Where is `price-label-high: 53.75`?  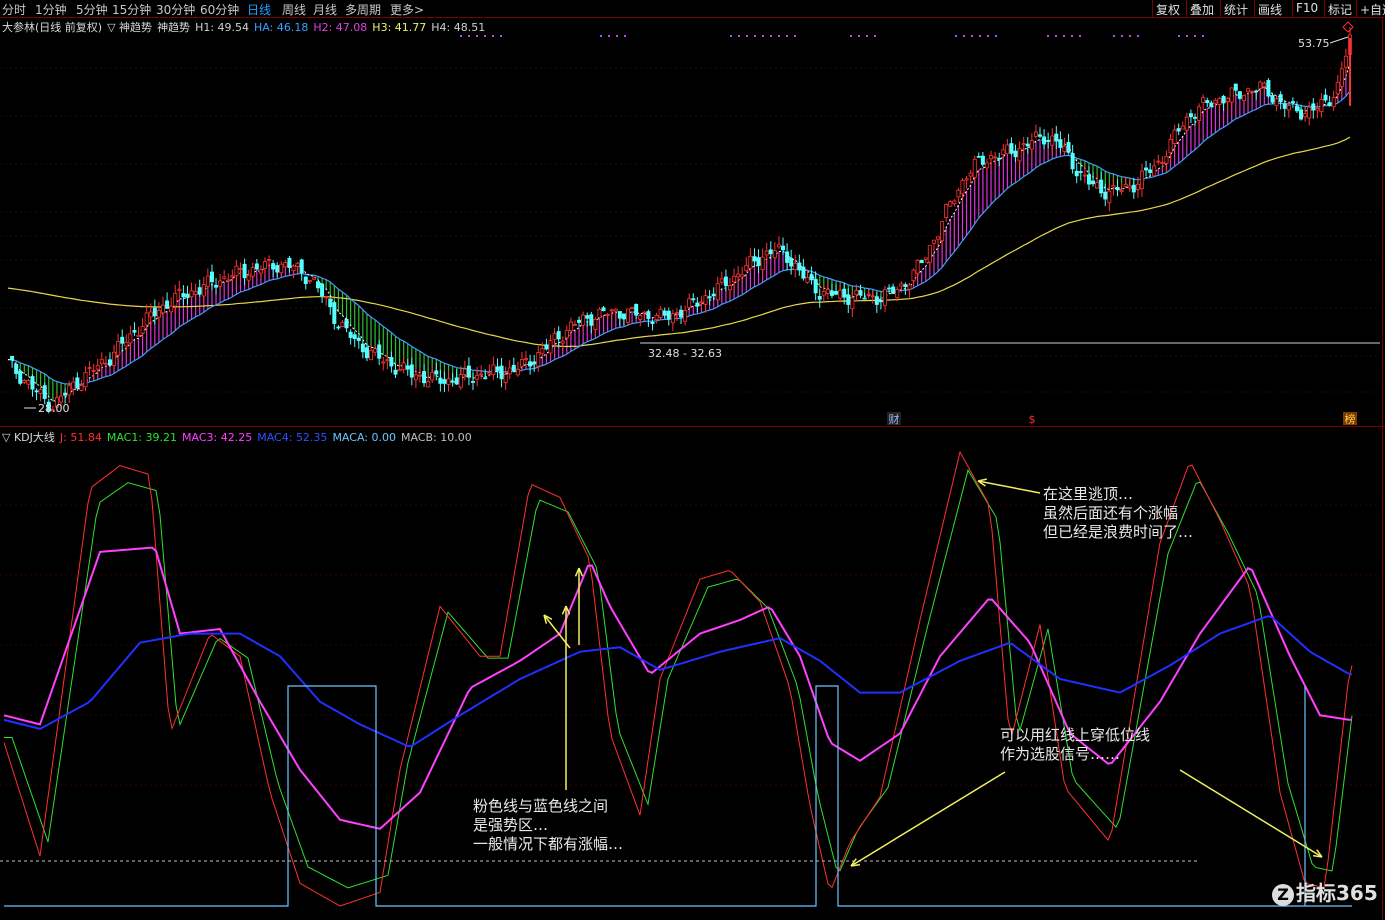
price-label-high: 53.75 is located at coordinates (1314, 43).